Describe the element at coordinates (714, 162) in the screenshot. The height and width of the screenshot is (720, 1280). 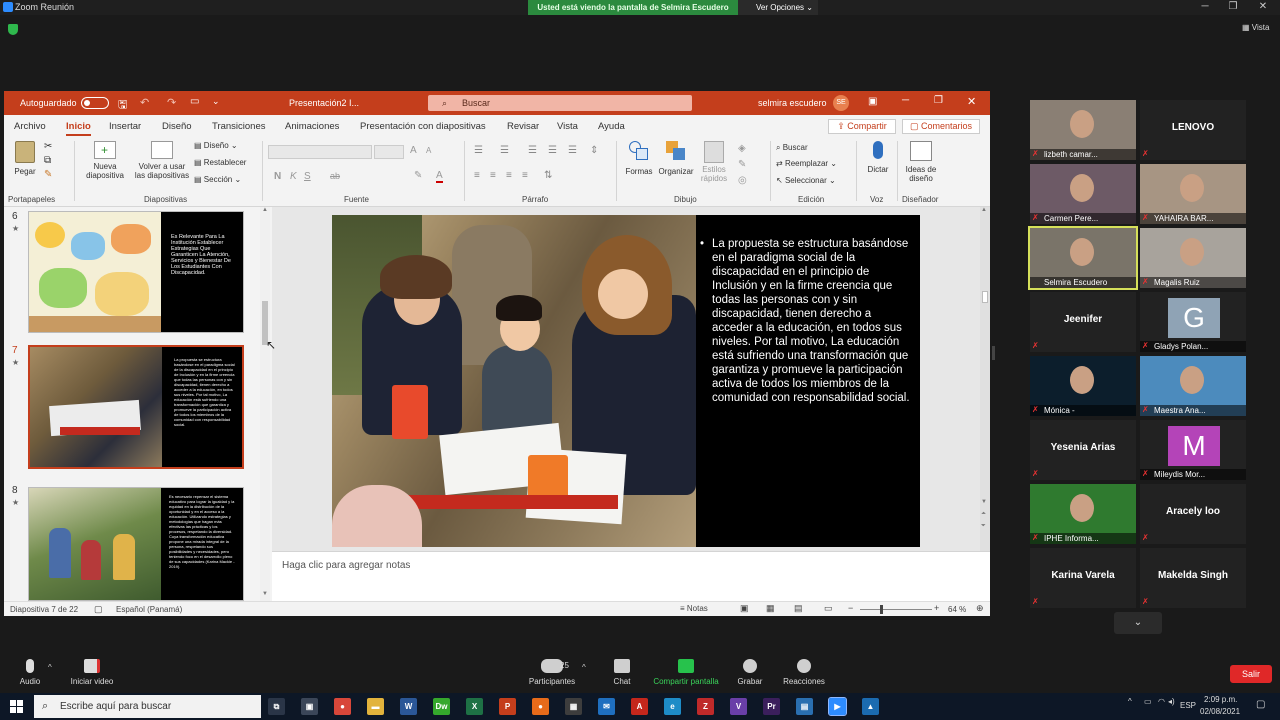
I see `quick-styles-button: Estilos rápidos` at that location.